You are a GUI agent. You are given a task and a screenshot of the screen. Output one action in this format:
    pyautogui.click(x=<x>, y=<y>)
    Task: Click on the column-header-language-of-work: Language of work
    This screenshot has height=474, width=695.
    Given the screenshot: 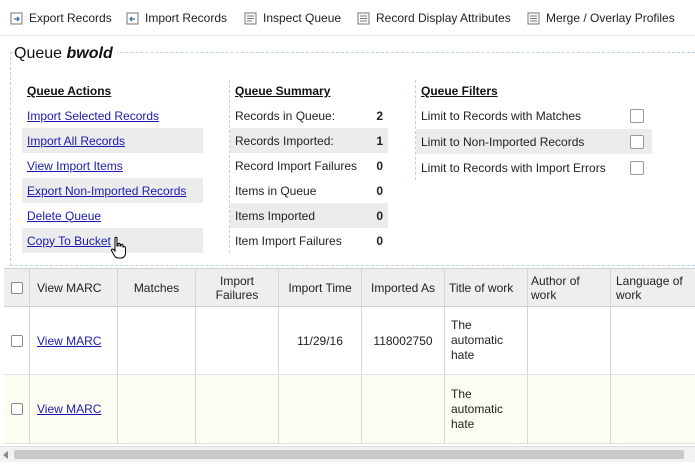 What is the action you would take?
    pyautogui.click(x=653, y=287)
    